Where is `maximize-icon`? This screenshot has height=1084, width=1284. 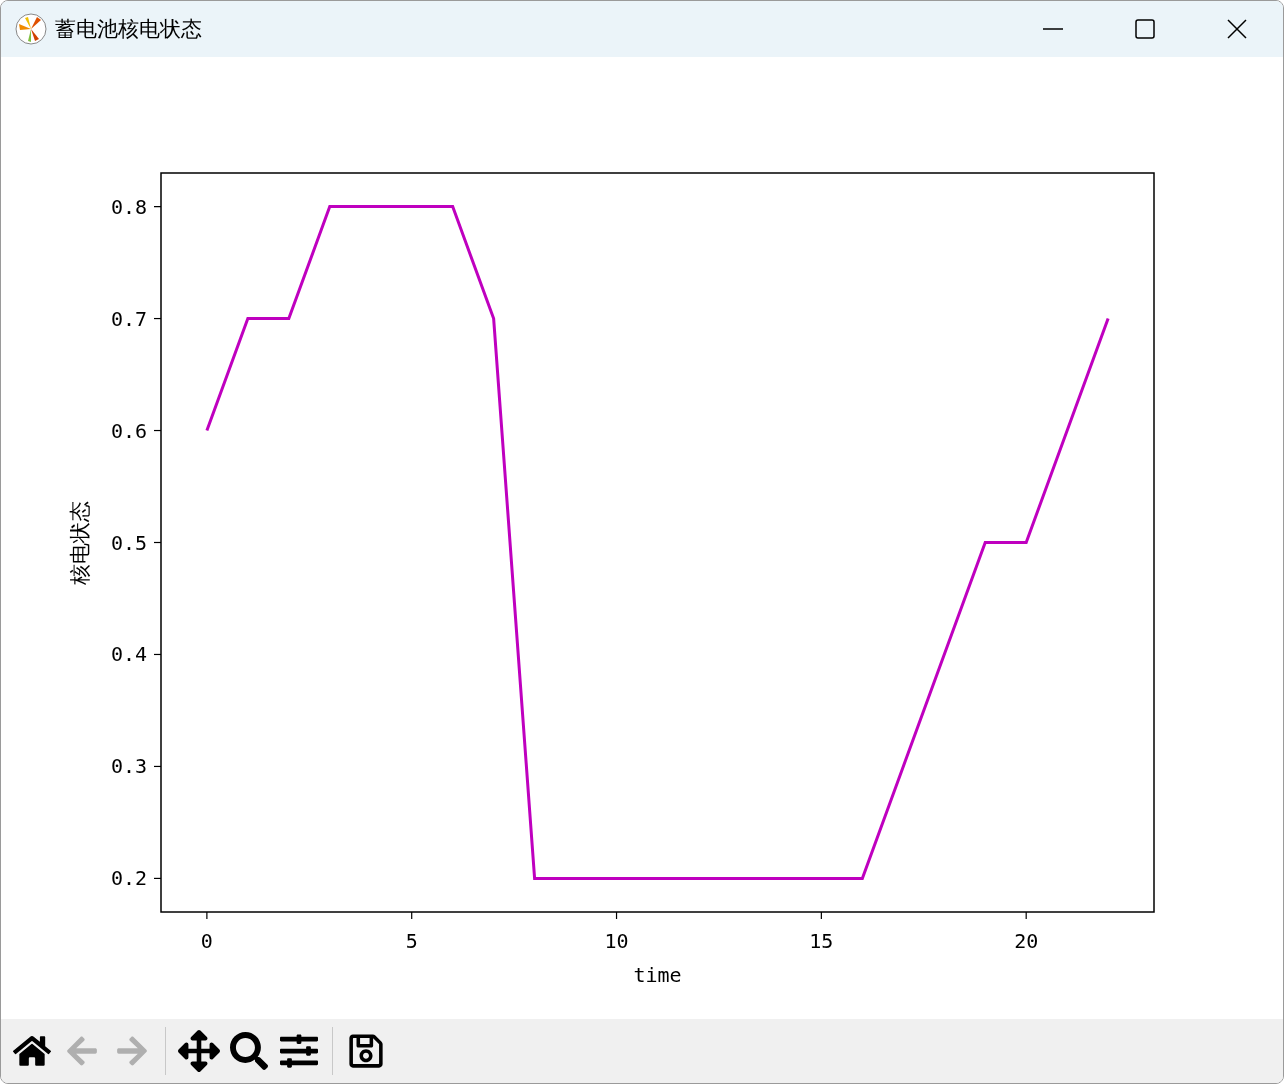
maximize-icon is located at coordinates (1145, 29).